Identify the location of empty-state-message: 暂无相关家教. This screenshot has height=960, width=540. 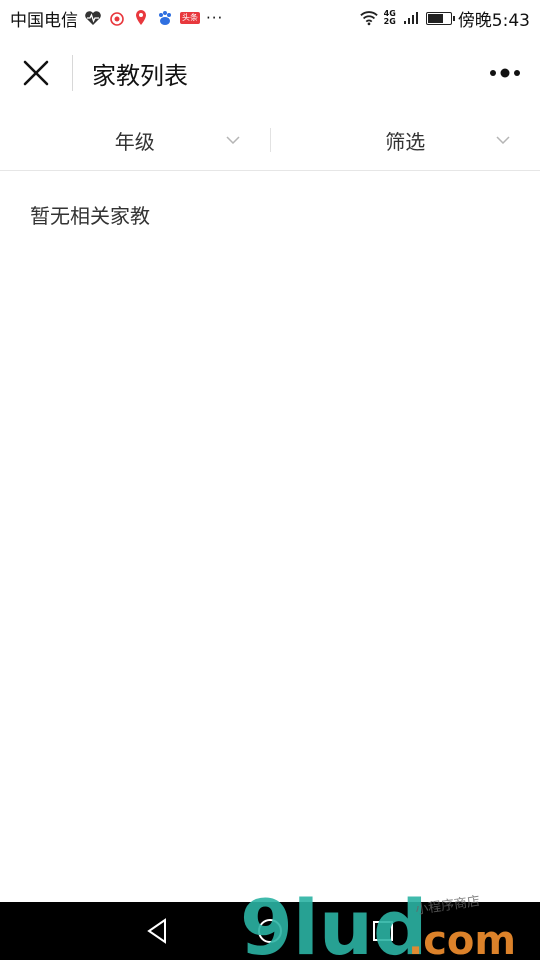
(90, 216).